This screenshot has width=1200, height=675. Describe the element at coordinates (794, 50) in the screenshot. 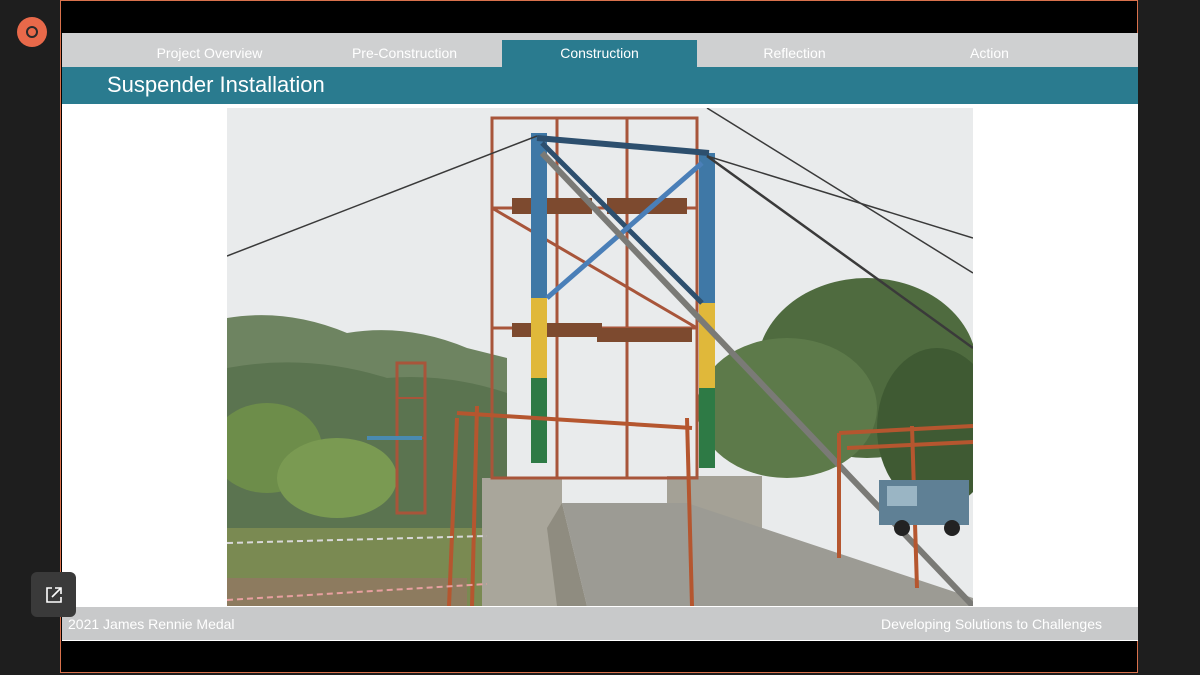

I see `tab-reflection: Reflection` at that location.